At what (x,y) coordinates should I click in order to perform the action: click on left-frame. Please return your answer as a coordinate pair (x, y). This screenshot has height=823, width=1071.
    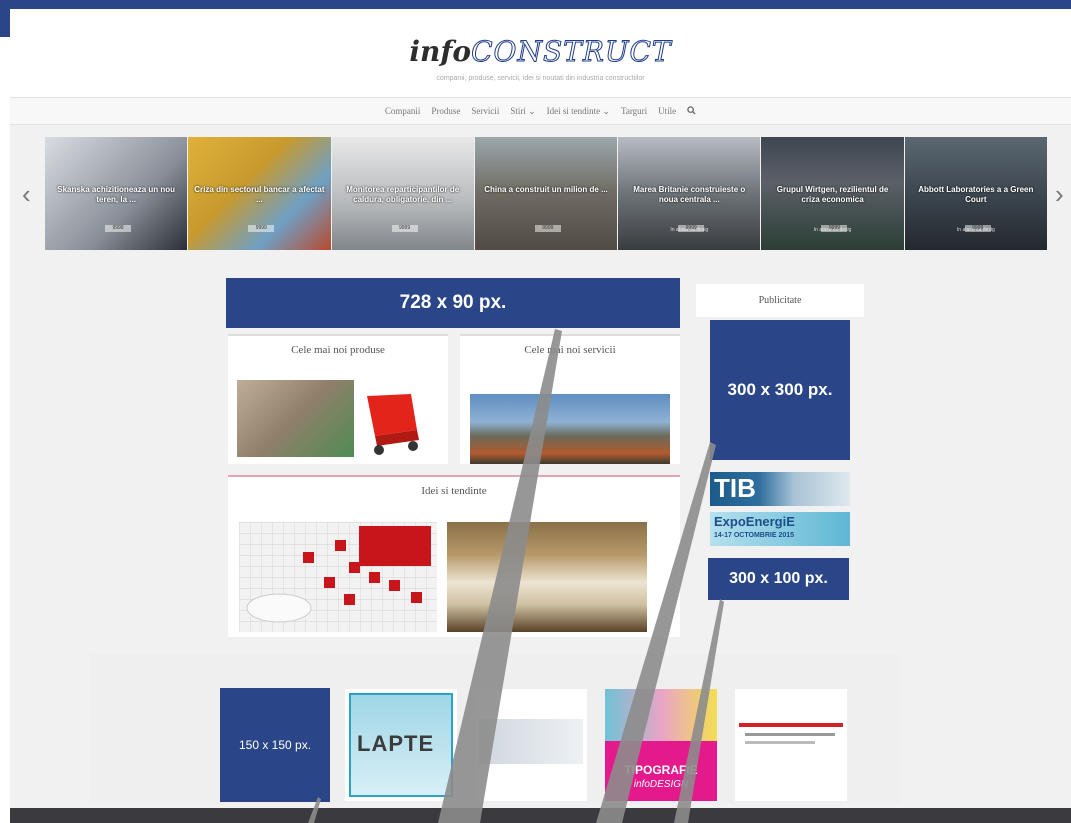
    Looking at the image, I should click on (4, 430).